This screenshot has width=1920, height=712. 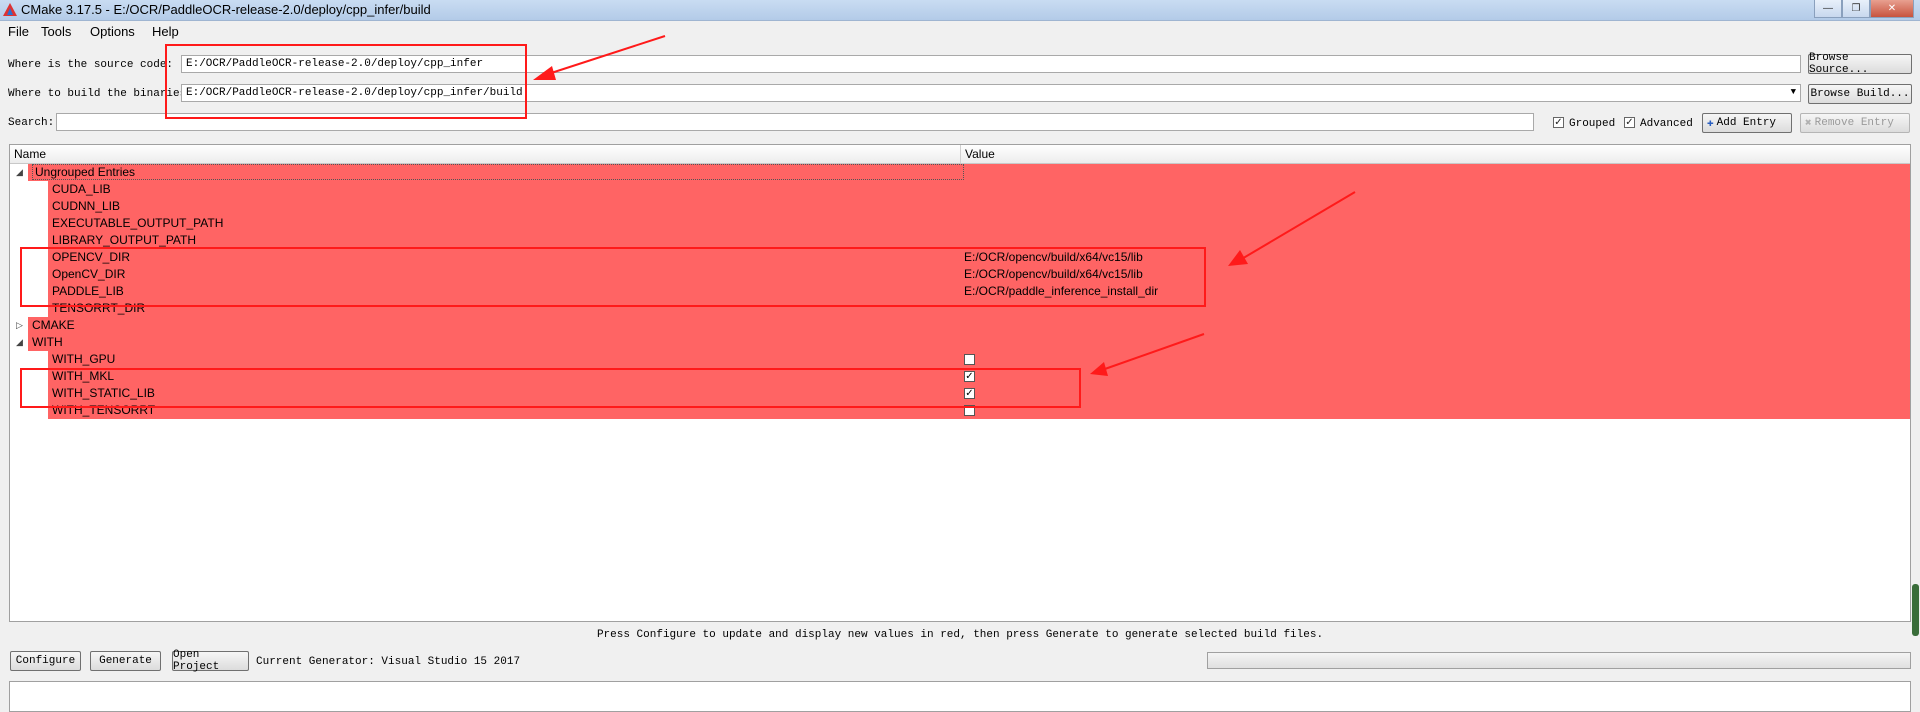 I want to click on generate-button: Generate, so click(x=125, y=661).